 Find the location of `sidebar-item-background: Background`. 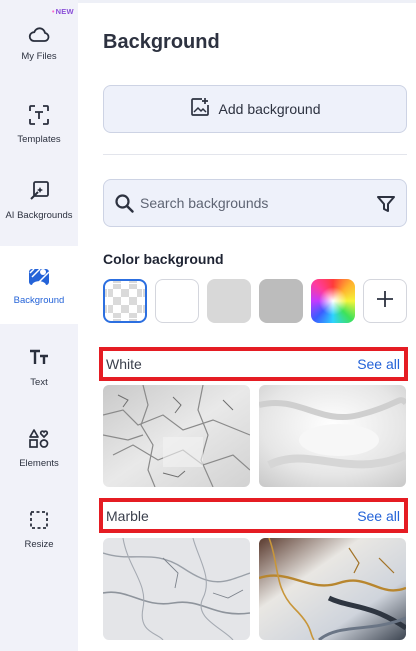

sidebar-item-background: Background is located at coordinates (39, 285).